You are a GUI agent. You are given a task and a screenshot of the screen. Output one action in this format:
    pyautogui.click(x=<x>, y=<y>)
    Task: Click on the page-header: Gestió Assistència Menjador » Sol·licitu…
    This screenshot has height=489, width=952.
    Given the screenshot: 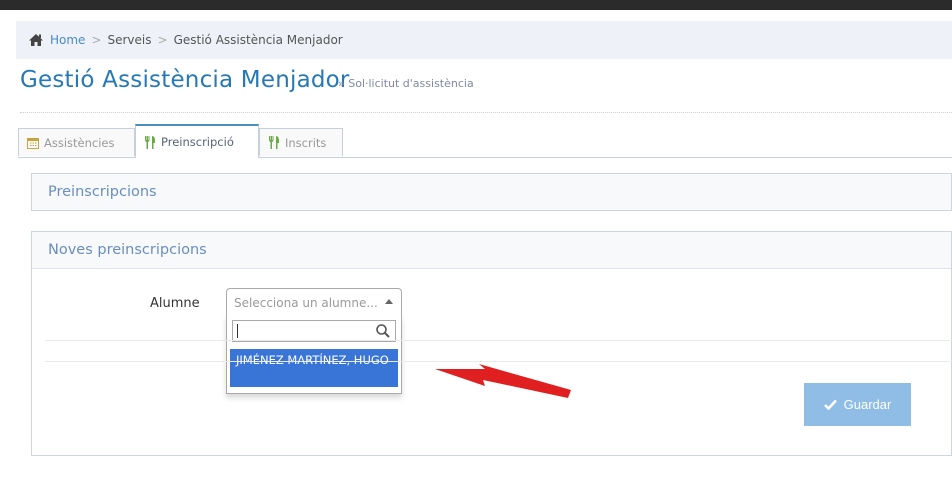 What is the action you would take?
    pyautogui.click(x=486, y=89)
    